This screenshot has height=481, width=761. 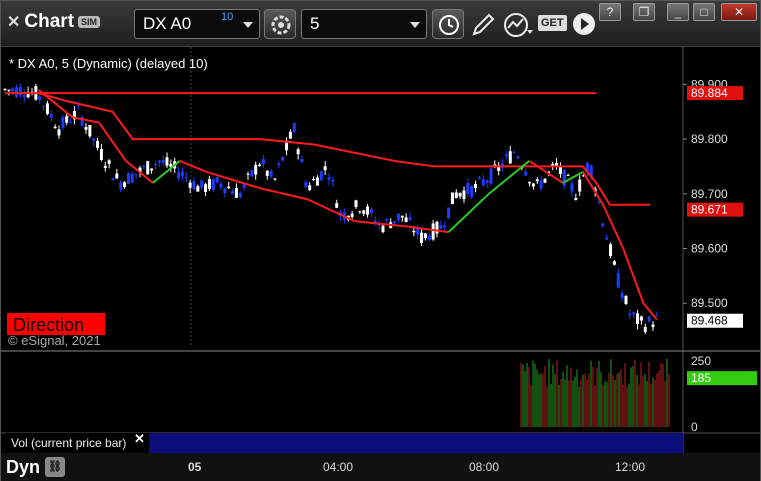 I want to click on symbol-value: DX A0, so click(x=167, y=23).